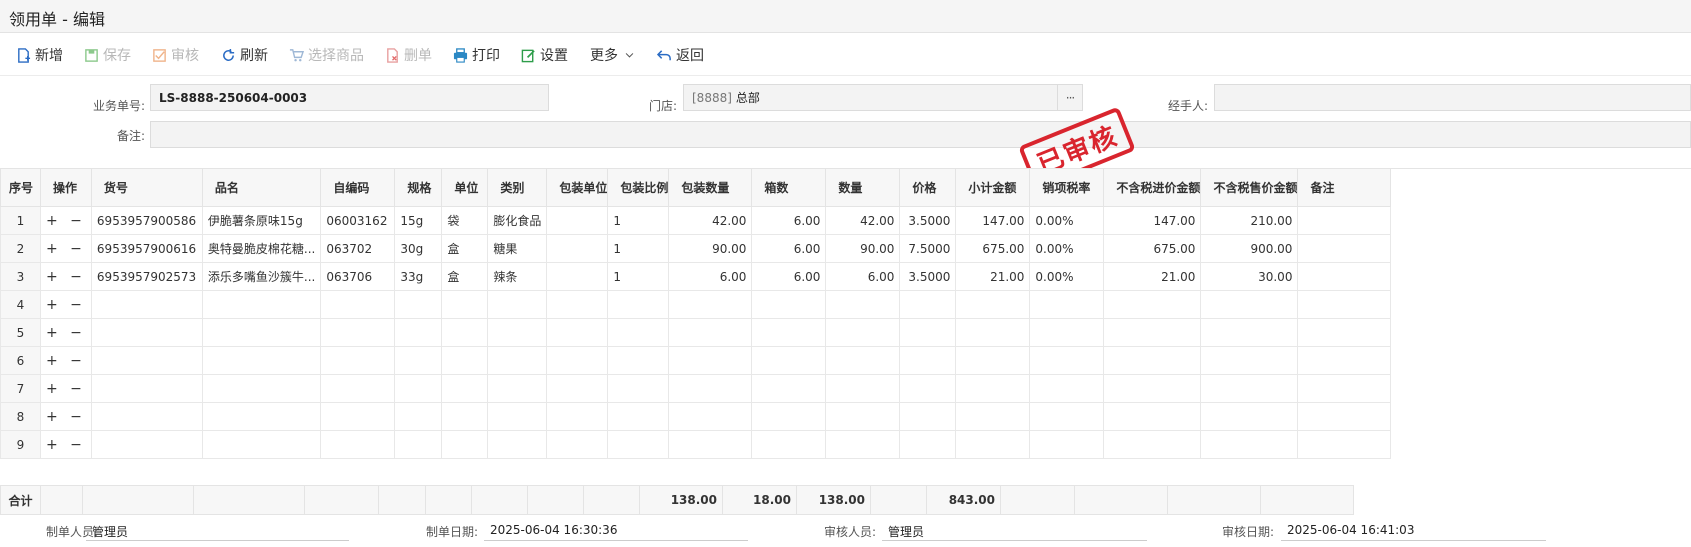  What do you see at coordinates (863, 187) in the screenshot?
I see `header-qty: 数量` at bounding box center [863, 187].